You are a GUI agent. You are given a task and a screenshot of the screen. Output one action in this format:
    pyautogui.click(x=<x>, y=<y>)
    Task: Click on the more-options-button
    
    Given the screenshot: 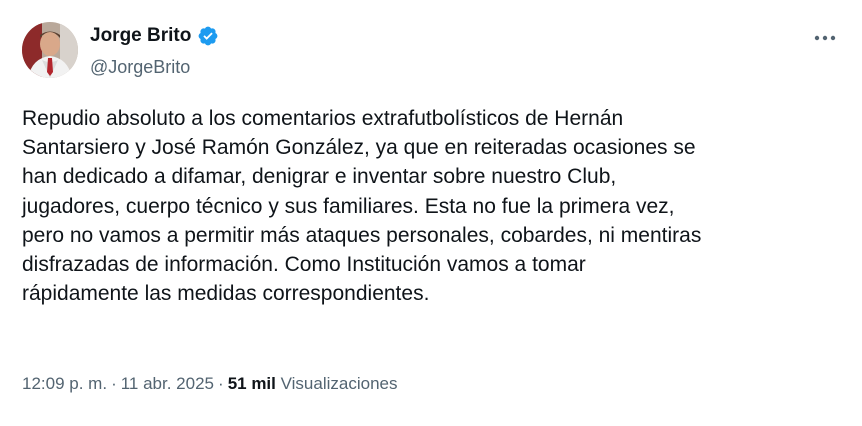 What is the action you would take?
    pyautogui.click(x=825, y=38)
    